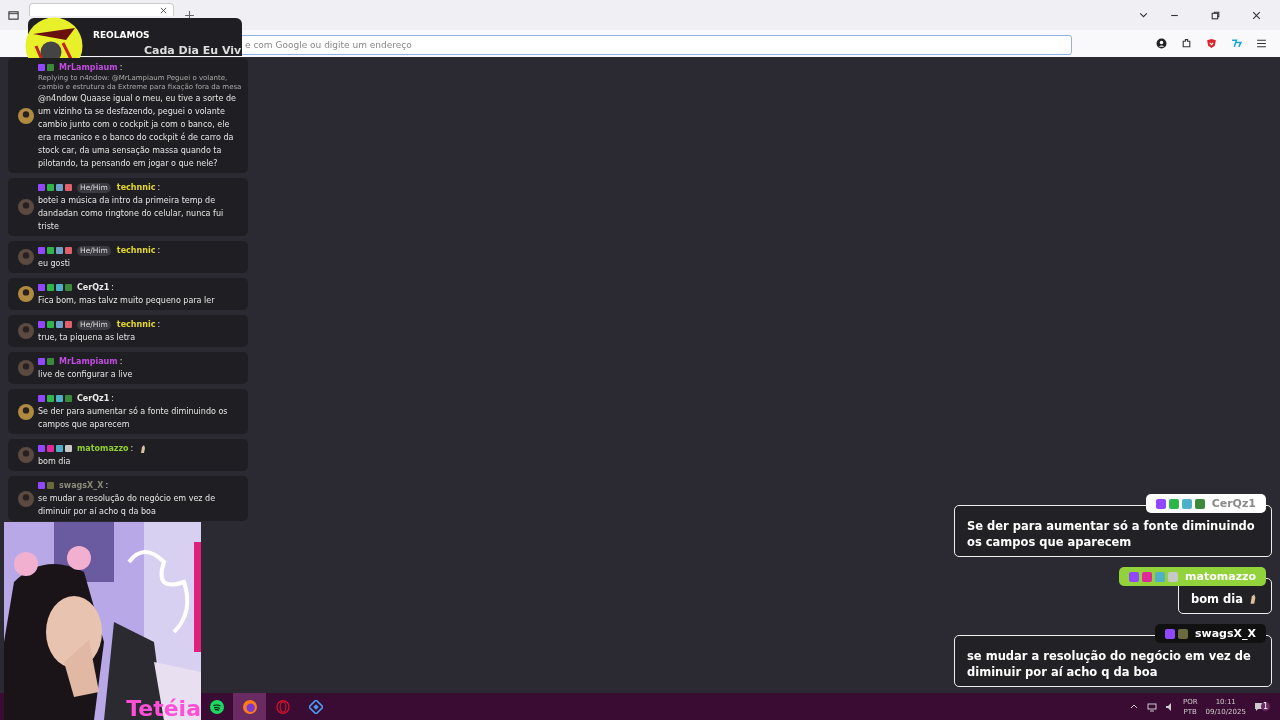  Describe the element at coordinates (193, 50) in the screenshot. I see `stream-subtitle: Cada Dia Eu Viv` at that location.